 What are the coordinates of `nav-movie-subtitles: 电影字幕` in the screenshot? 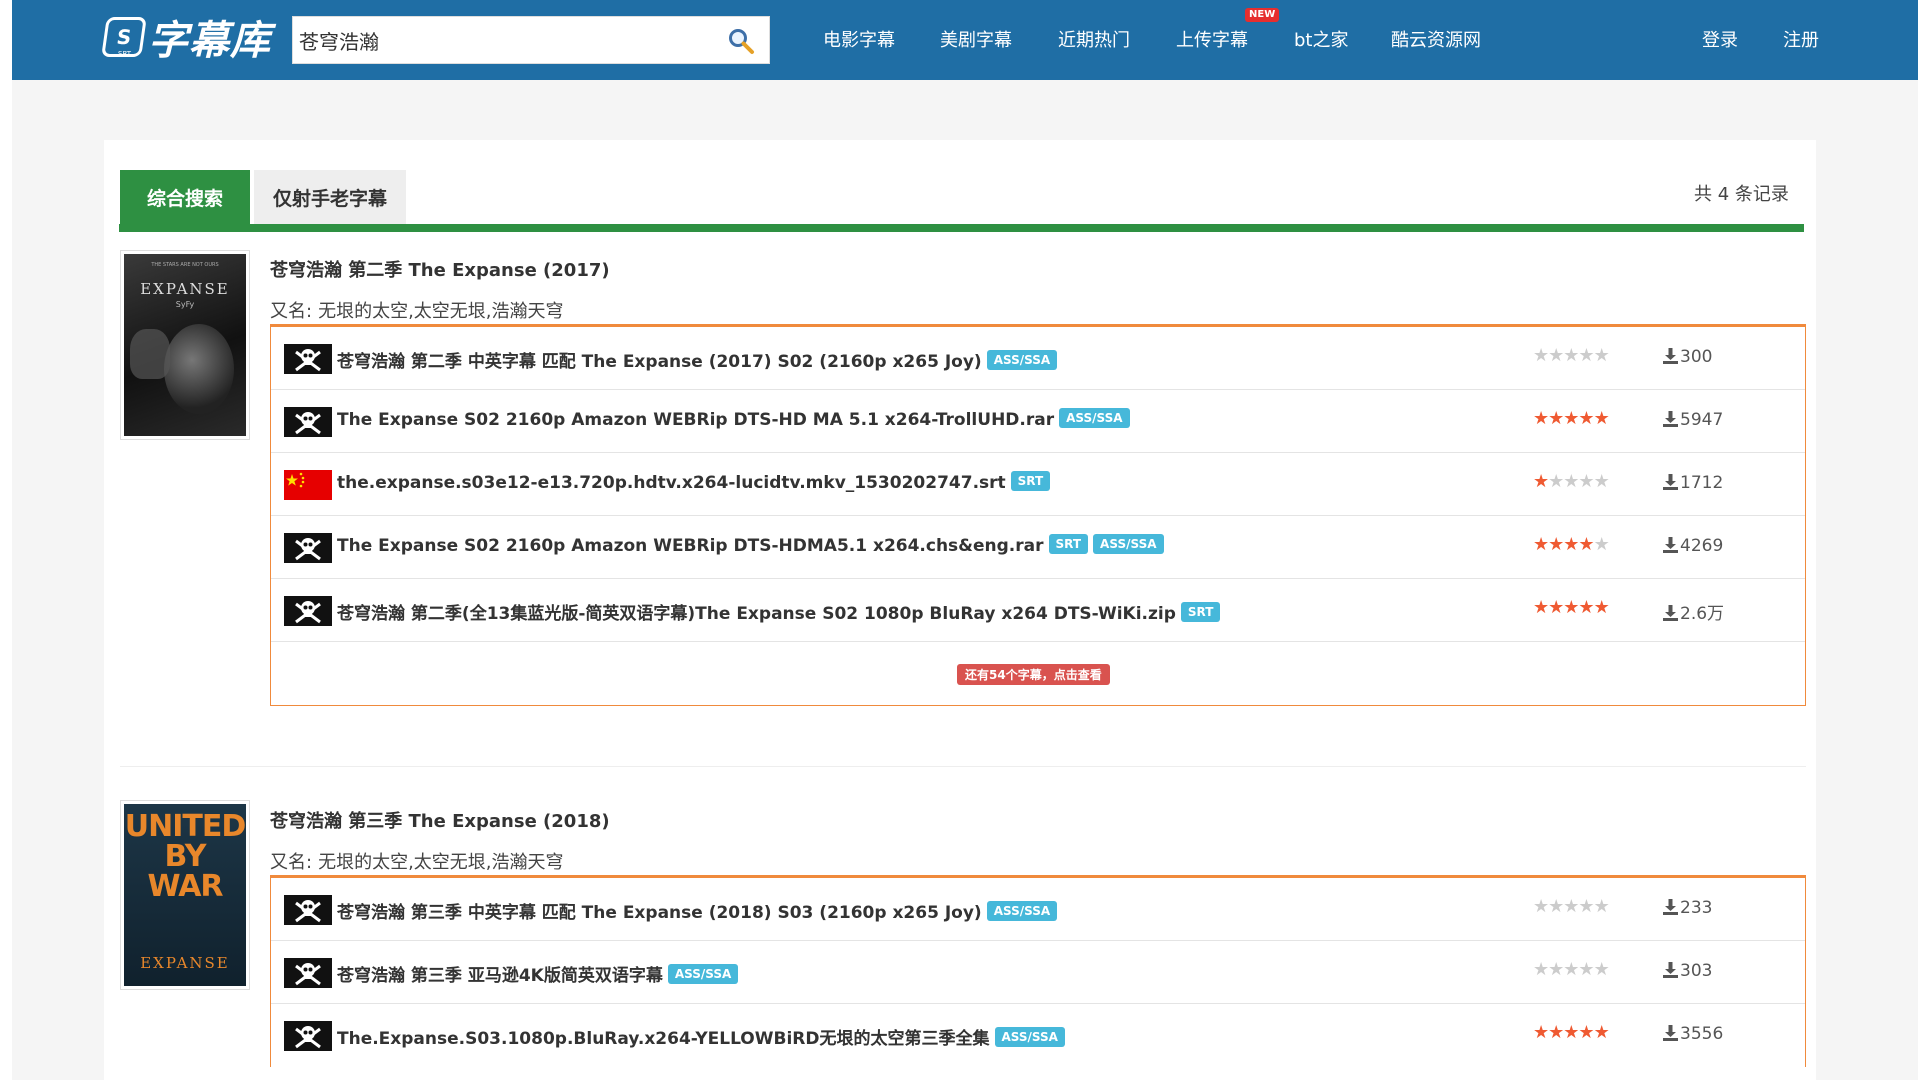 It's located at (859, 39).